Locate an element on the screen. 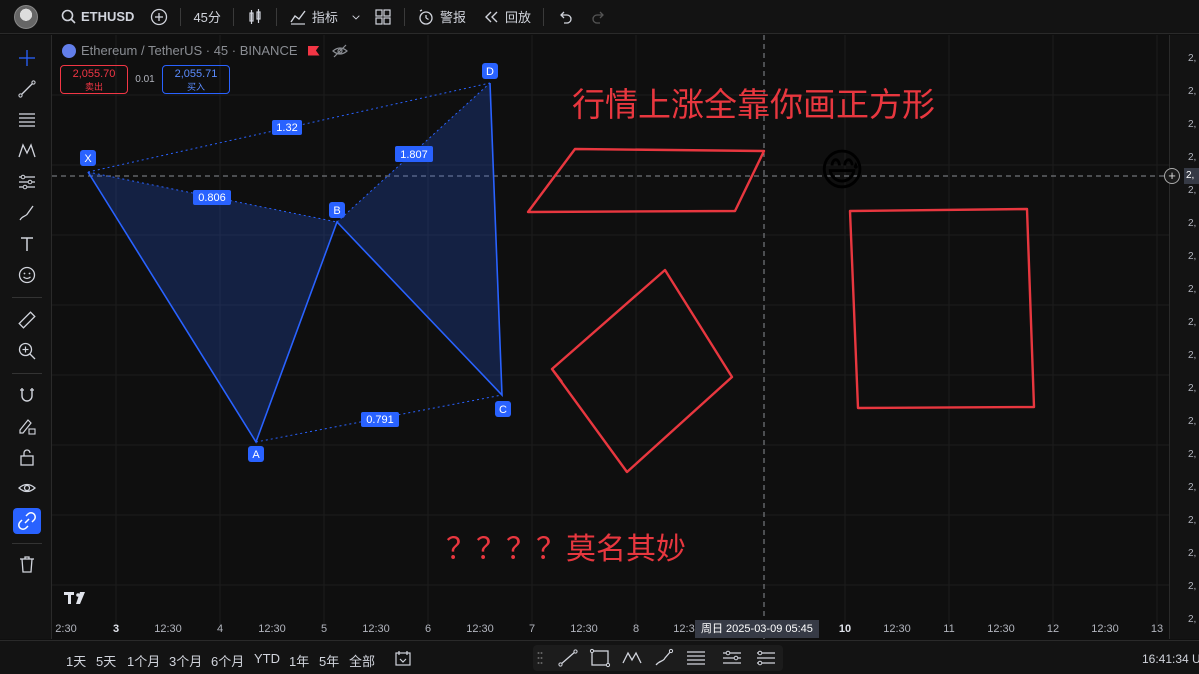  fav-brush-button is located at coordinates (664, 658).